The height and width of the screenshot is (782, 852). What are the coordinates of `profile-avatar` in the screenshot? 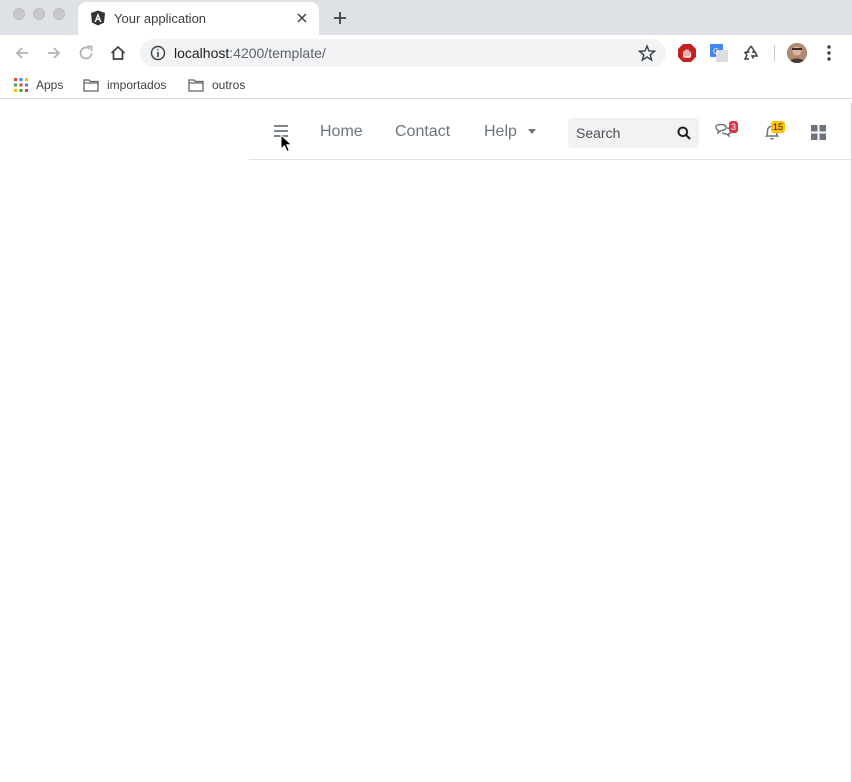 It's located at (797, 53).